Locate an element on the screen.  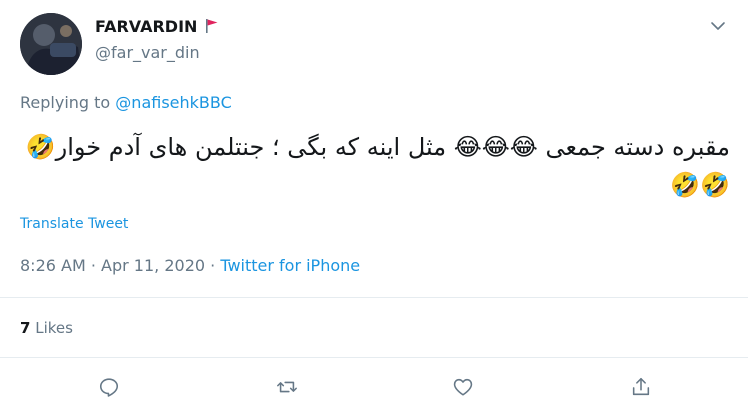
tweet-source-link: Twitter for iPhone is located at coordinates (290, 265).